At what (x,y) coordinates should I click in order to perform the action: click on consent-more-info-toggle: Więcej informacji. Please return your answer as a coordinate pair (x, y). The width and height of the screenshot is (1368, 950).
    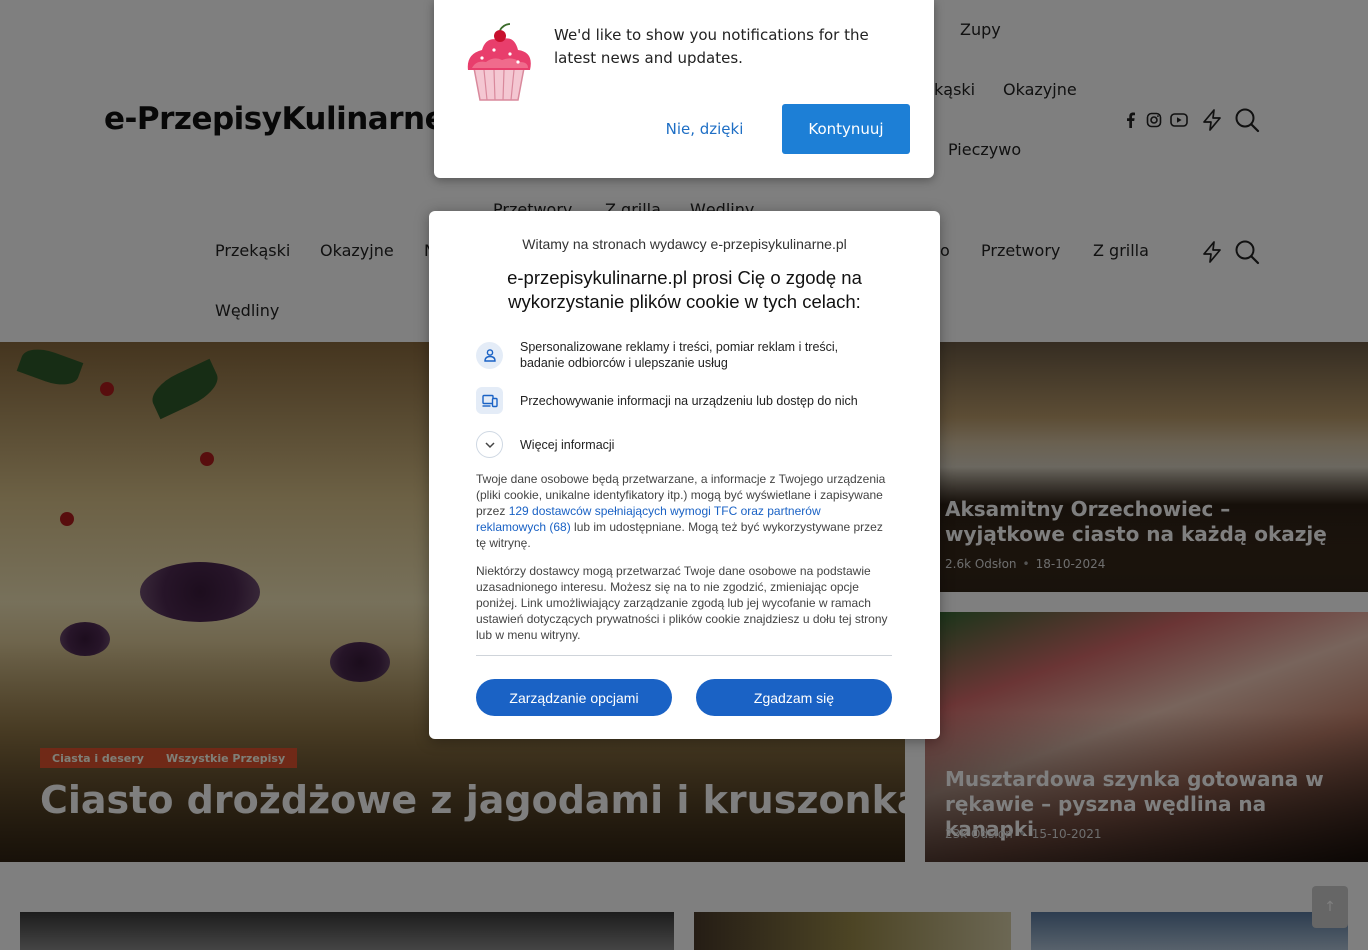
    Looking at the image, I should click on (678, 444).